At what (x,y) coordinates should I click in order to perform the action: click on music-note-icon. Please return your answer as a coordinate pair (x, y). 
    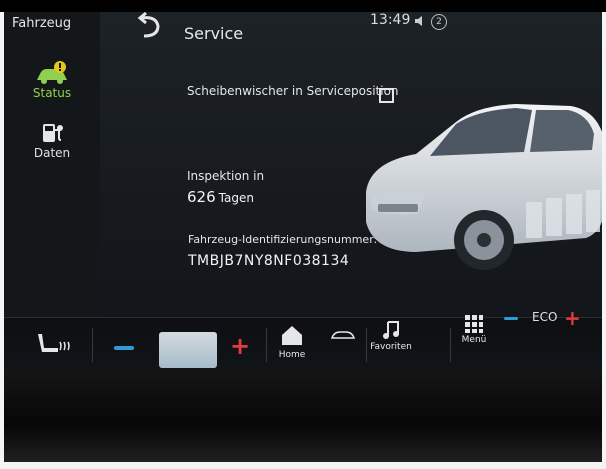
    Looking at the image, I should click on (391, 330).